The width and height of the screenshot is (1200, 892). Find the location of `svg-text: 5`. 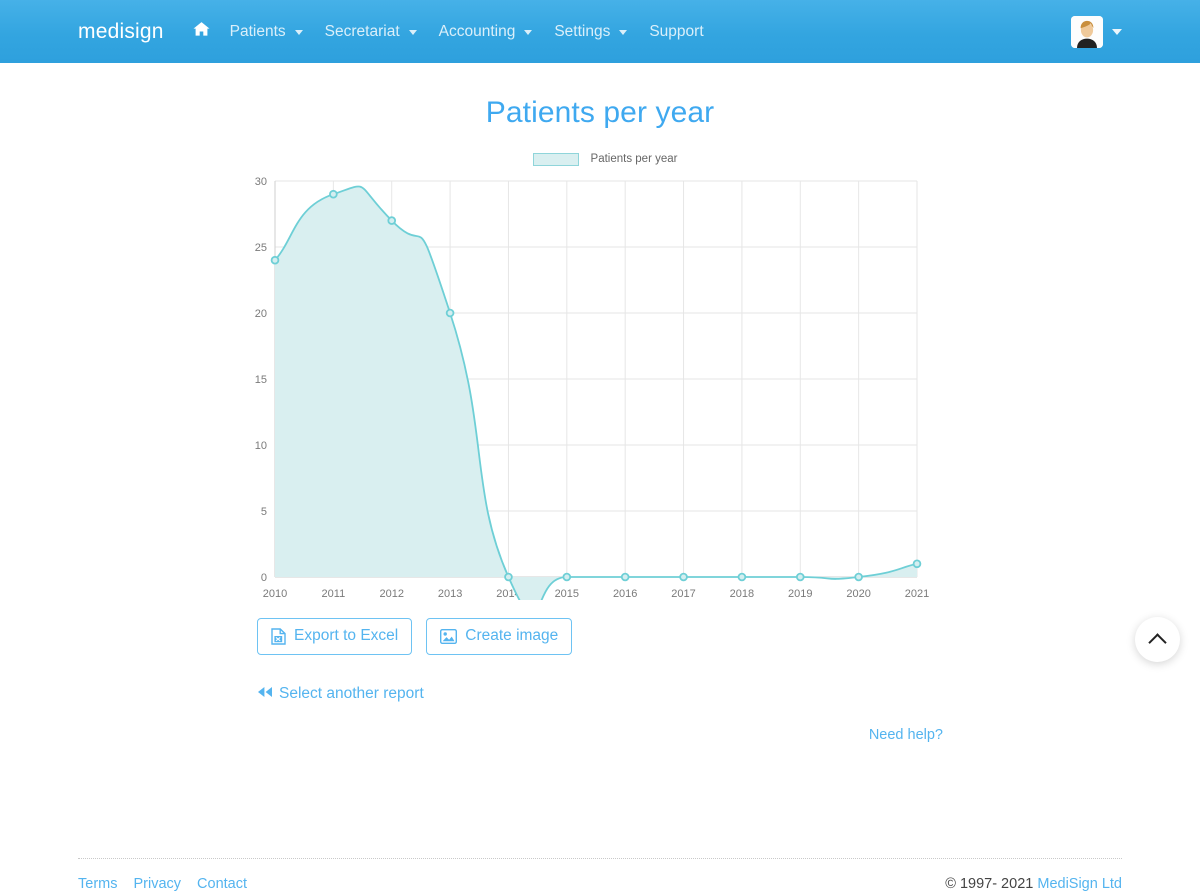

svg-text: 5 is located at coordinates (264, 512).